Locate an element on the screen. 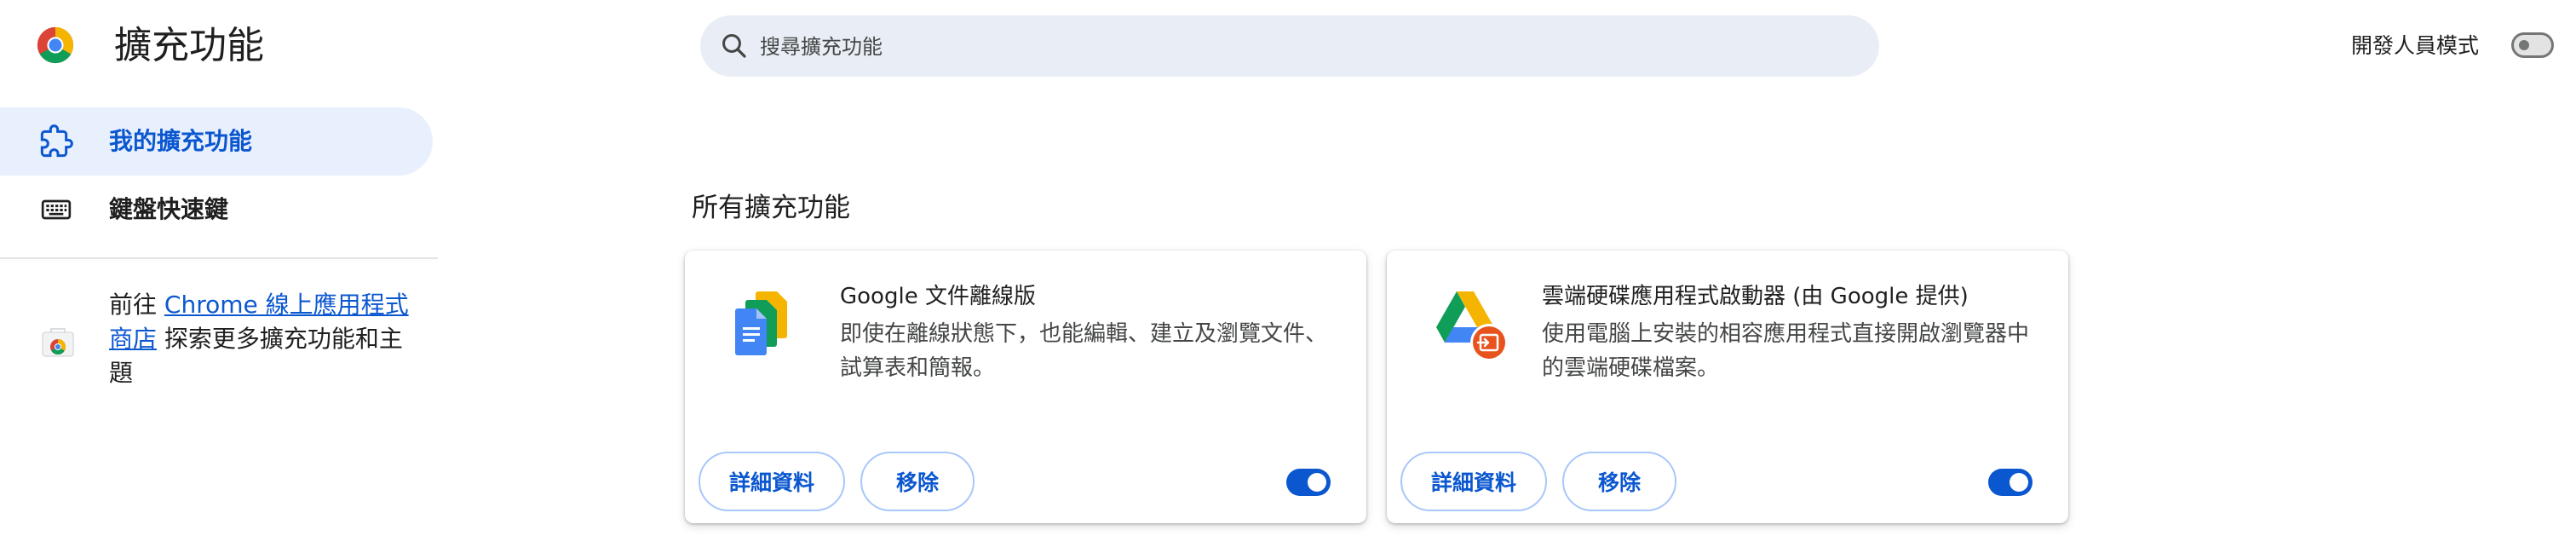 Image resolution: width=2576 pixels, height=559 pixels. extension-name: 雲端硬碟應用程式啟動器 (由 Google 提供) is located at coordinates (1755, 296).